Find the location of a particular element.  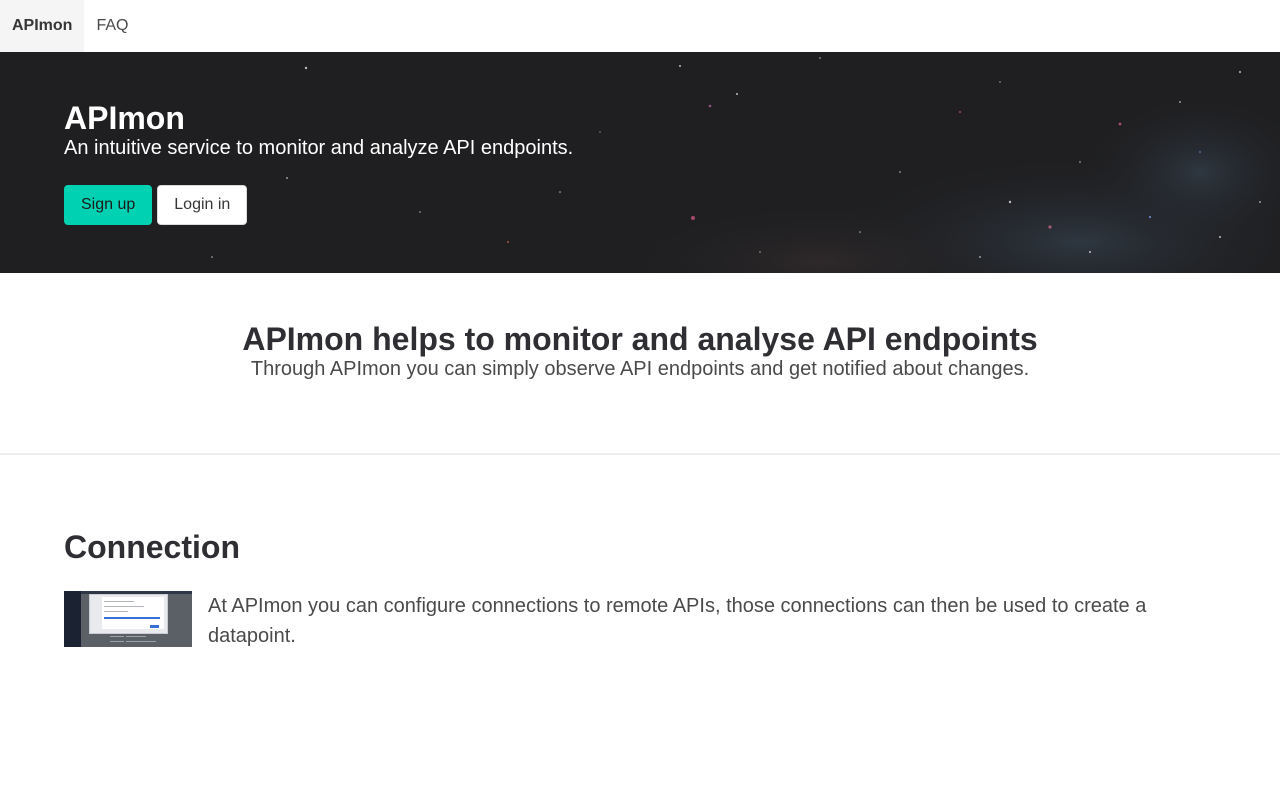

thumb-sidebar is located at coordinates (72, 619).